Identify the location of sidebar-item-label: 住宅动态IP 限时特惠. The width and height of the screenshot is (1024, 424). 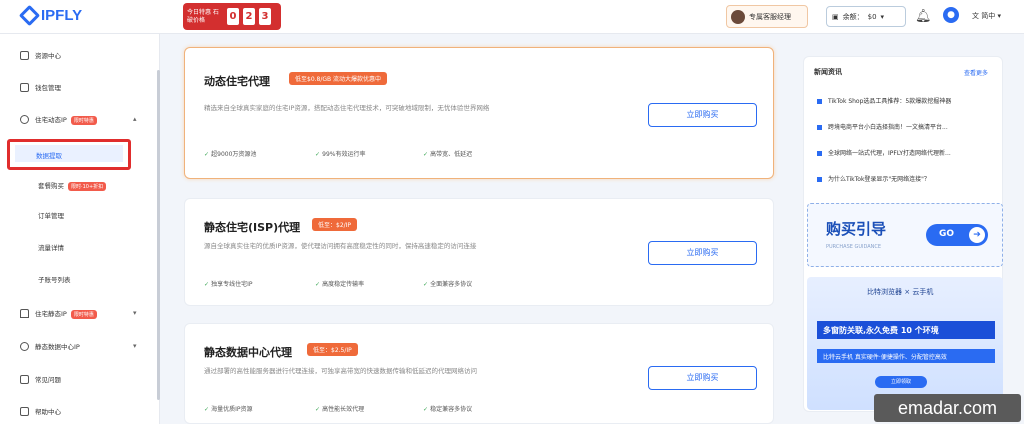
(66, 119).